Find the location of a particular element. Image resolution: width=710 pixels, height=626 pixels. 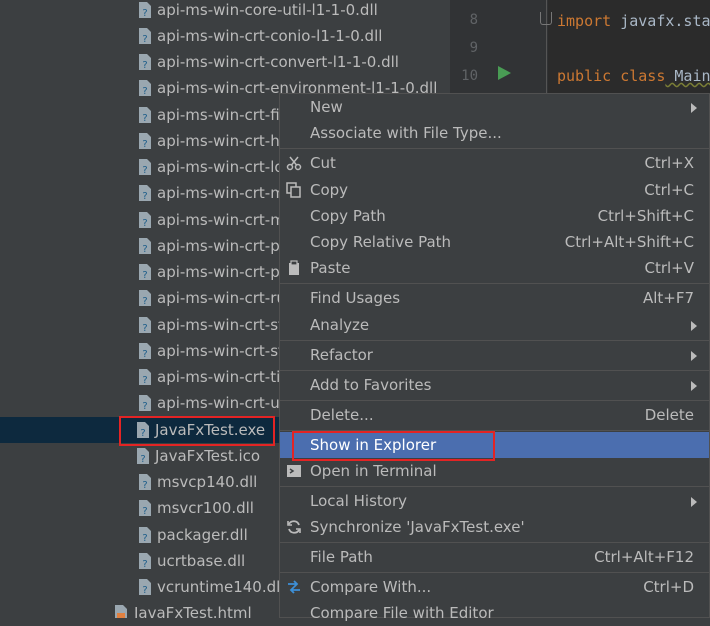

menu-item-paste: Paste Ctrl+V is located at coordinates (494, 268).